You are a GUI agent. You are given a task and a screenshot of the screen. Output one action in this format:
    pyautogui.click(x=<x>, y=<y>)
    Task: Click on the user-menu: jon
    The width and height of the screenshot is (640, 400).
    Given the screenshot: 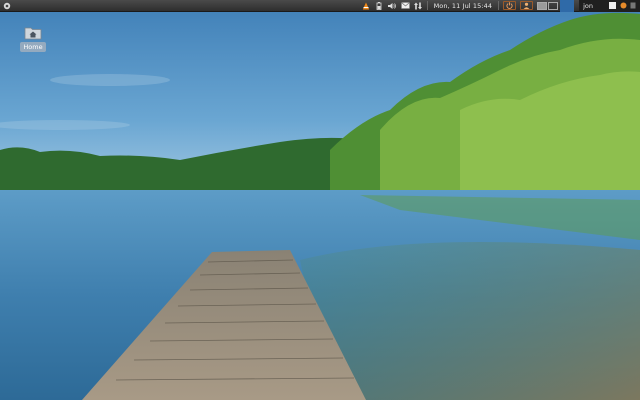 What is the action you would take?
    pyautogui.click(x=609, y=6)
    